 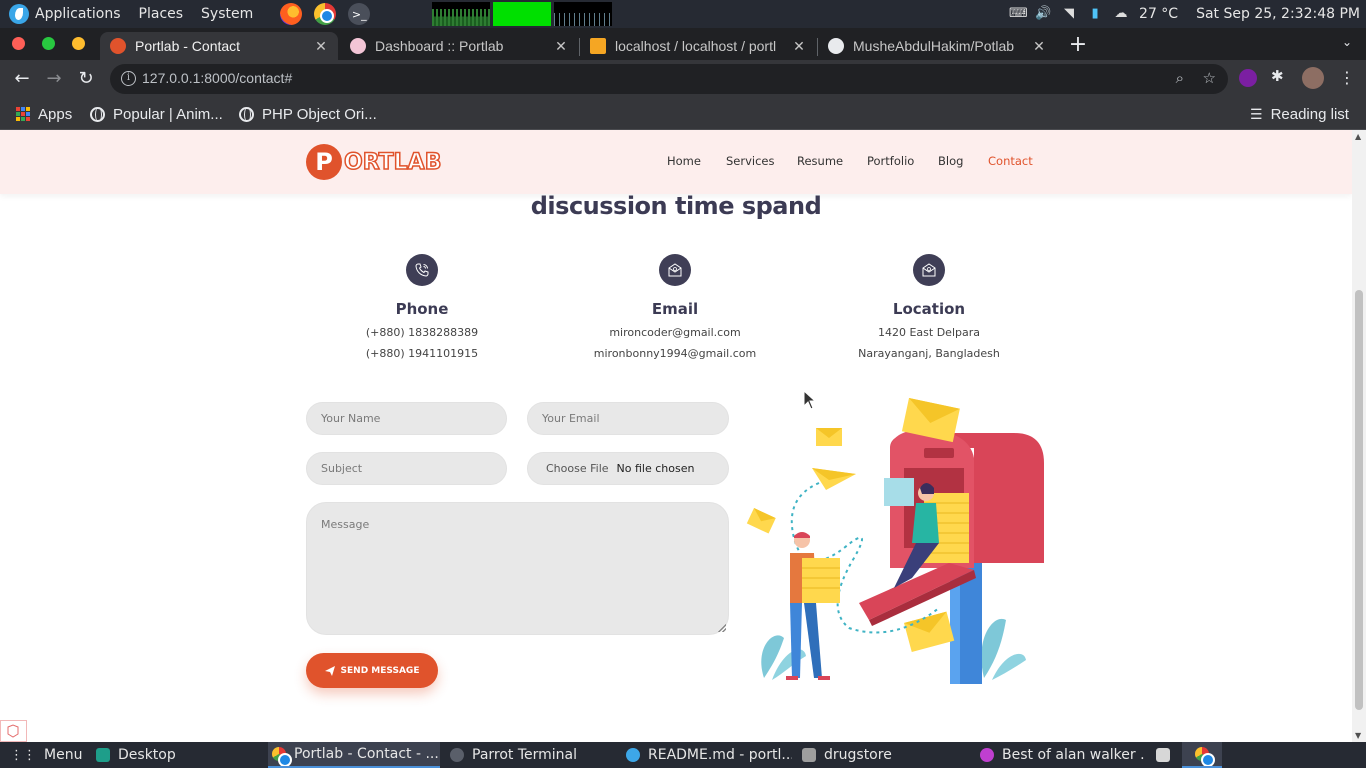 What do you see at coordinates (48, 43) in the screenshot?
I see `maximize-window-button` at bounding box center [48, 43].